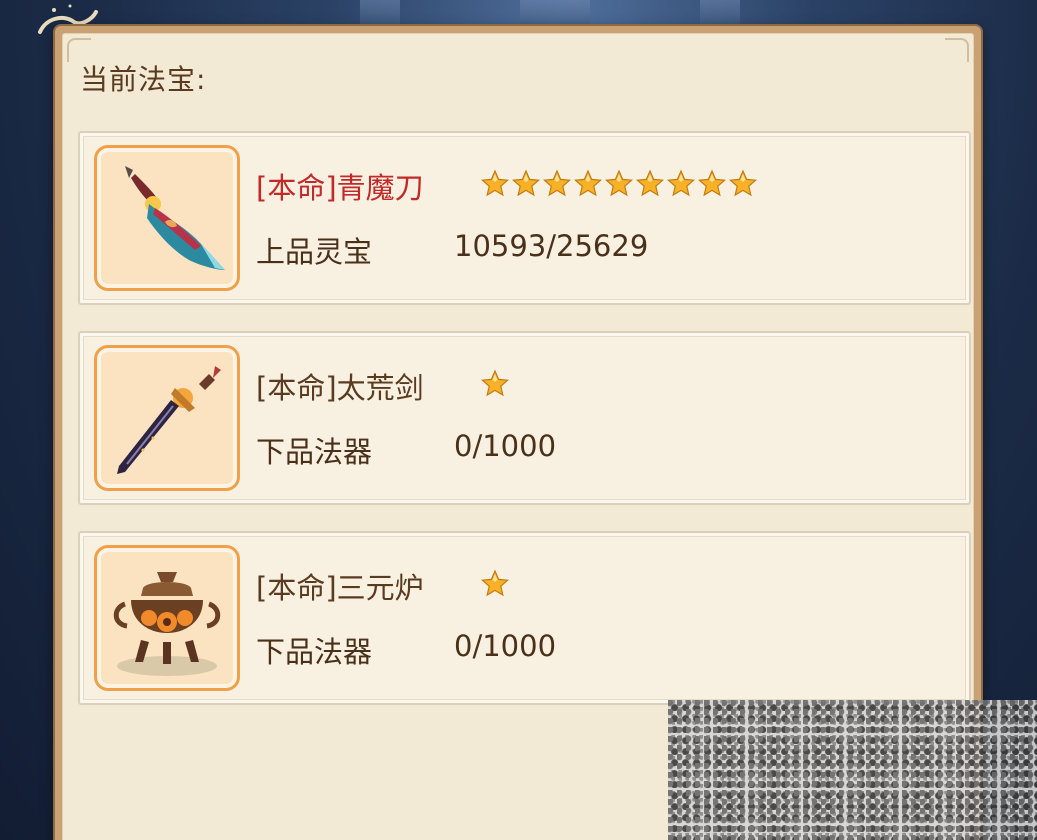 This screenshot has height=840, width=1037. I want to click on blurred-region, so click(852, 770).